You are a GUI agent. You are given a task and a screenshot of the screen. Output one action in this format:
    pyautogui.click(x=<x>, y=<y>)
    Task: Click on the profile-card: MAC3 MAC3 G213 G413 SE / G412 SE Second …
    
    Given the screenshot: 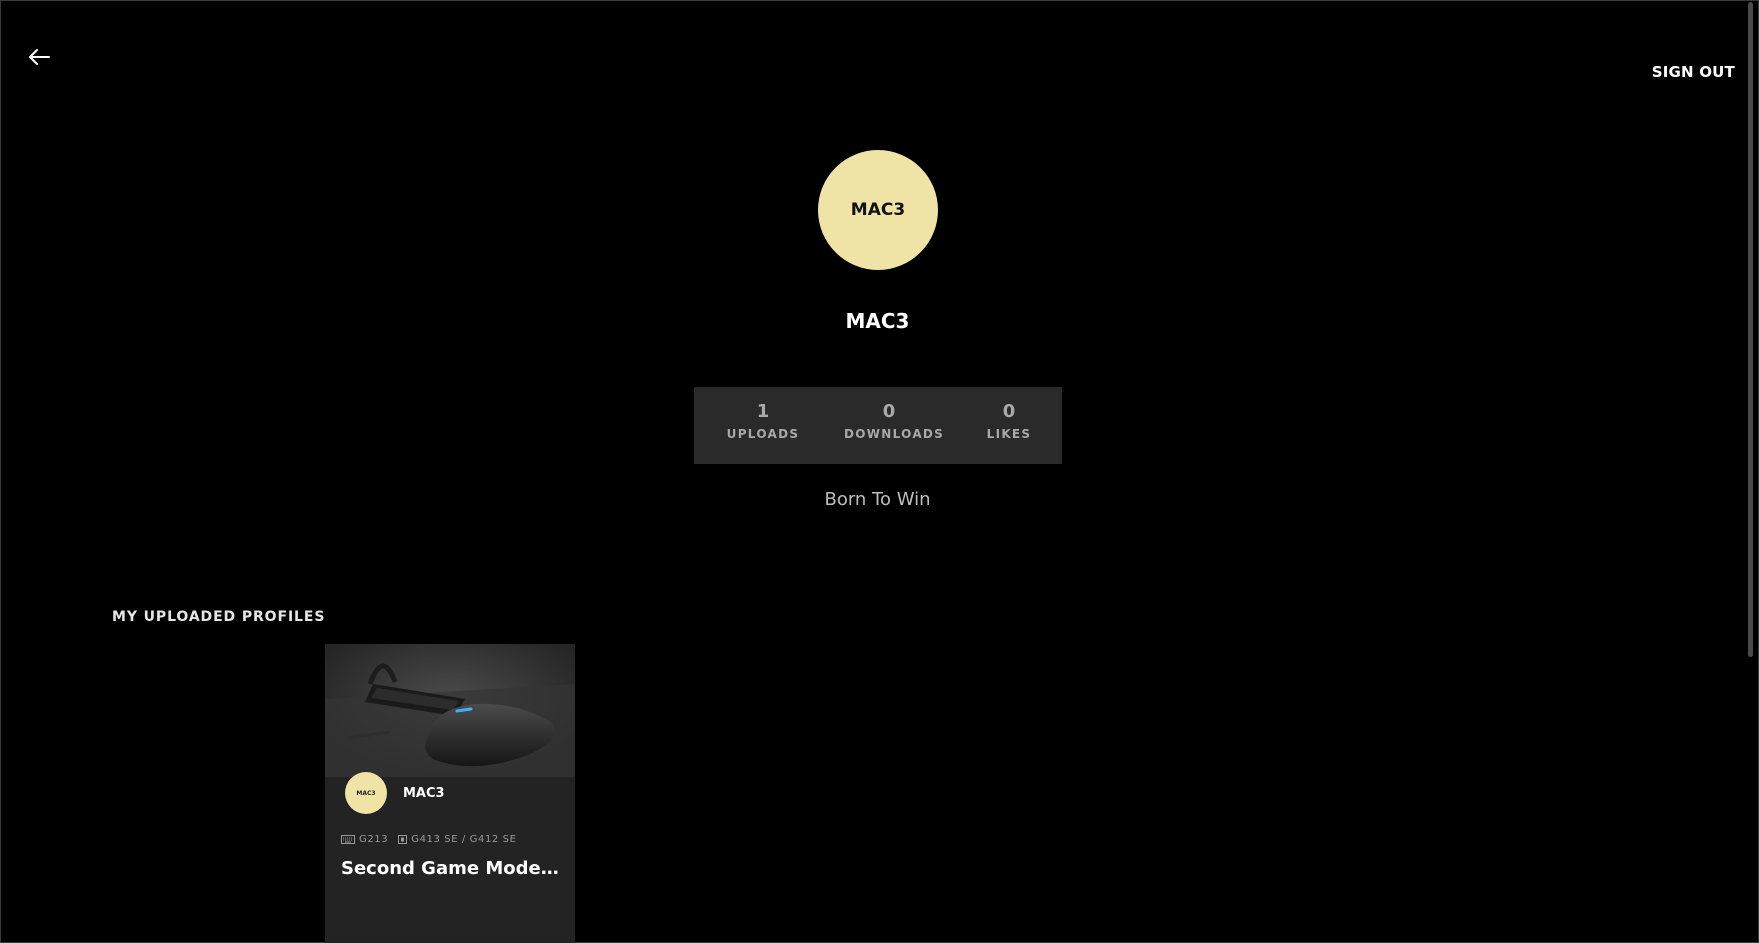 What is the action you would take?
    pyautogui.click(x=450, y=793)
    